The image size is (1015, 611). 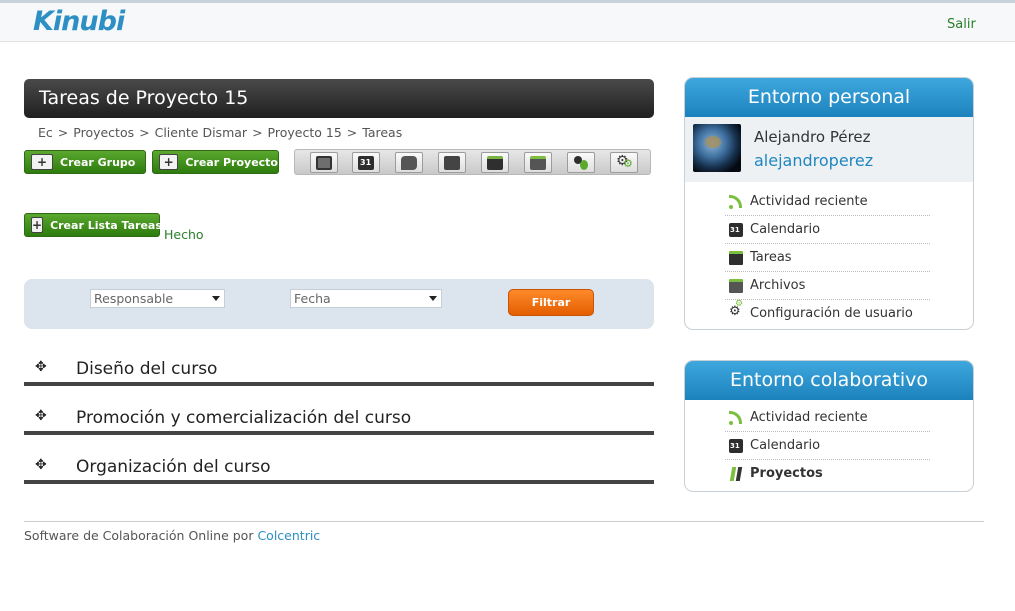 I want to click on collab-menu: Actividad reciente Calendario Proyectos, so click(x=829, y=445).